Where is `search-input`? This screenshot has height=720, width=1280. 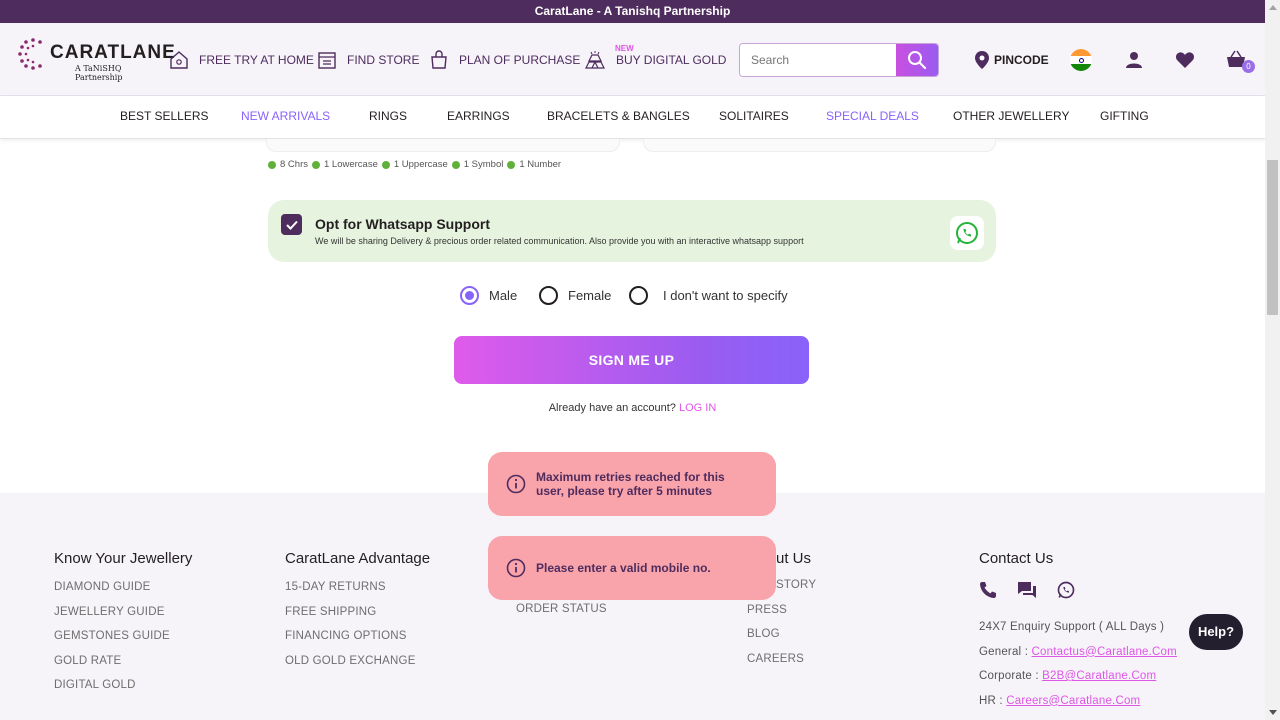
search-input is located at coordinates (819, 60).